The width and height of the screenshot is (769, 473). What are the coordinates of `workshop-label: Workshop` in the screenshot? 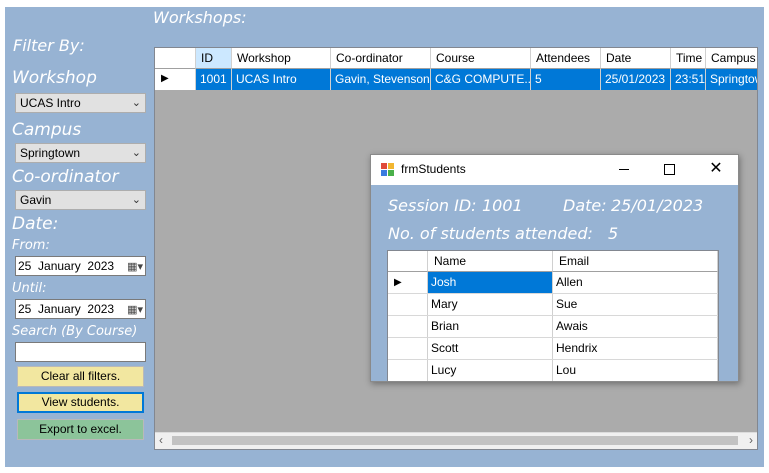 It's located at (54, 78).